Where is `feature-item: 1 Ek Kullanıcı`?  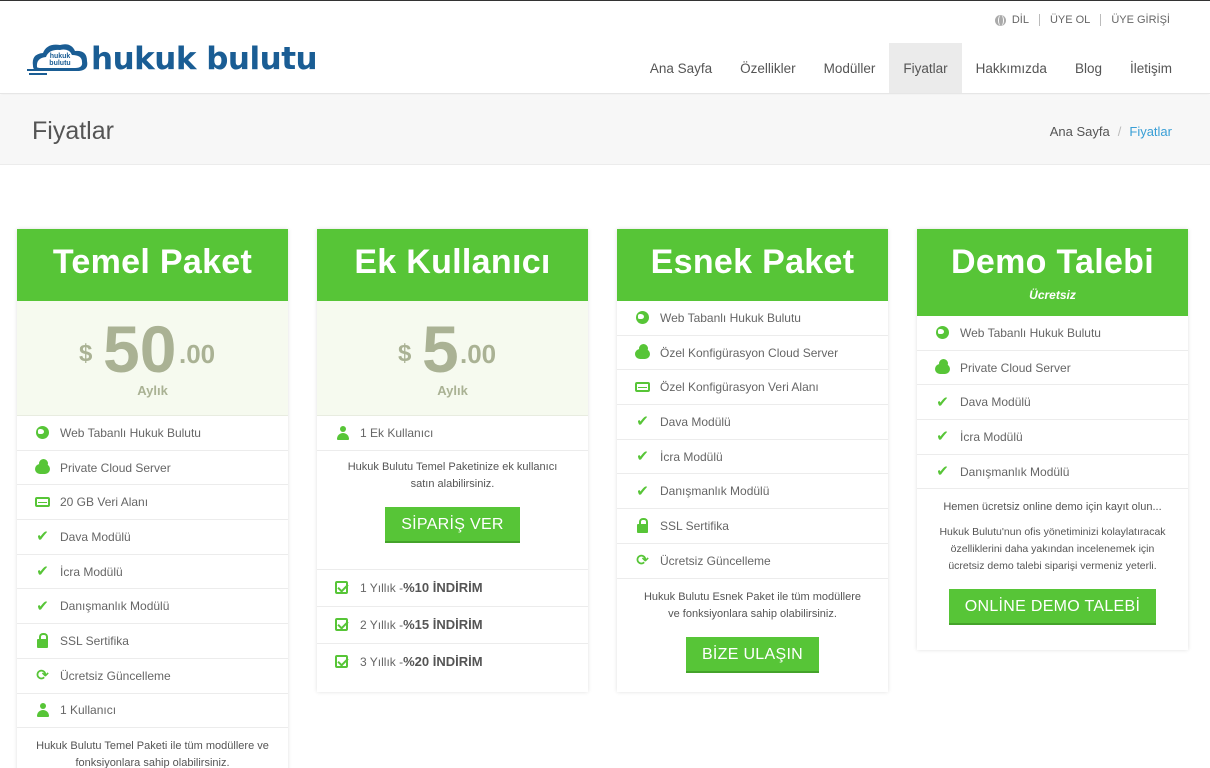 feature-item: 1 Ek Kullanıcı is located at coordinates (452, 433).